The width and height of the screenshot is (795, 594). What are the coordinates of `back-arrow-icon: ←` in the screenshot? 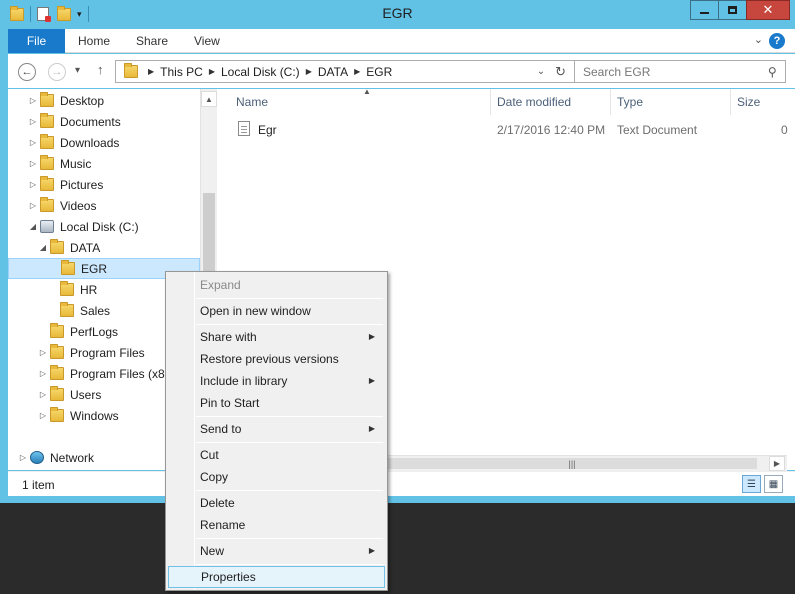 It's located at (27, 72).